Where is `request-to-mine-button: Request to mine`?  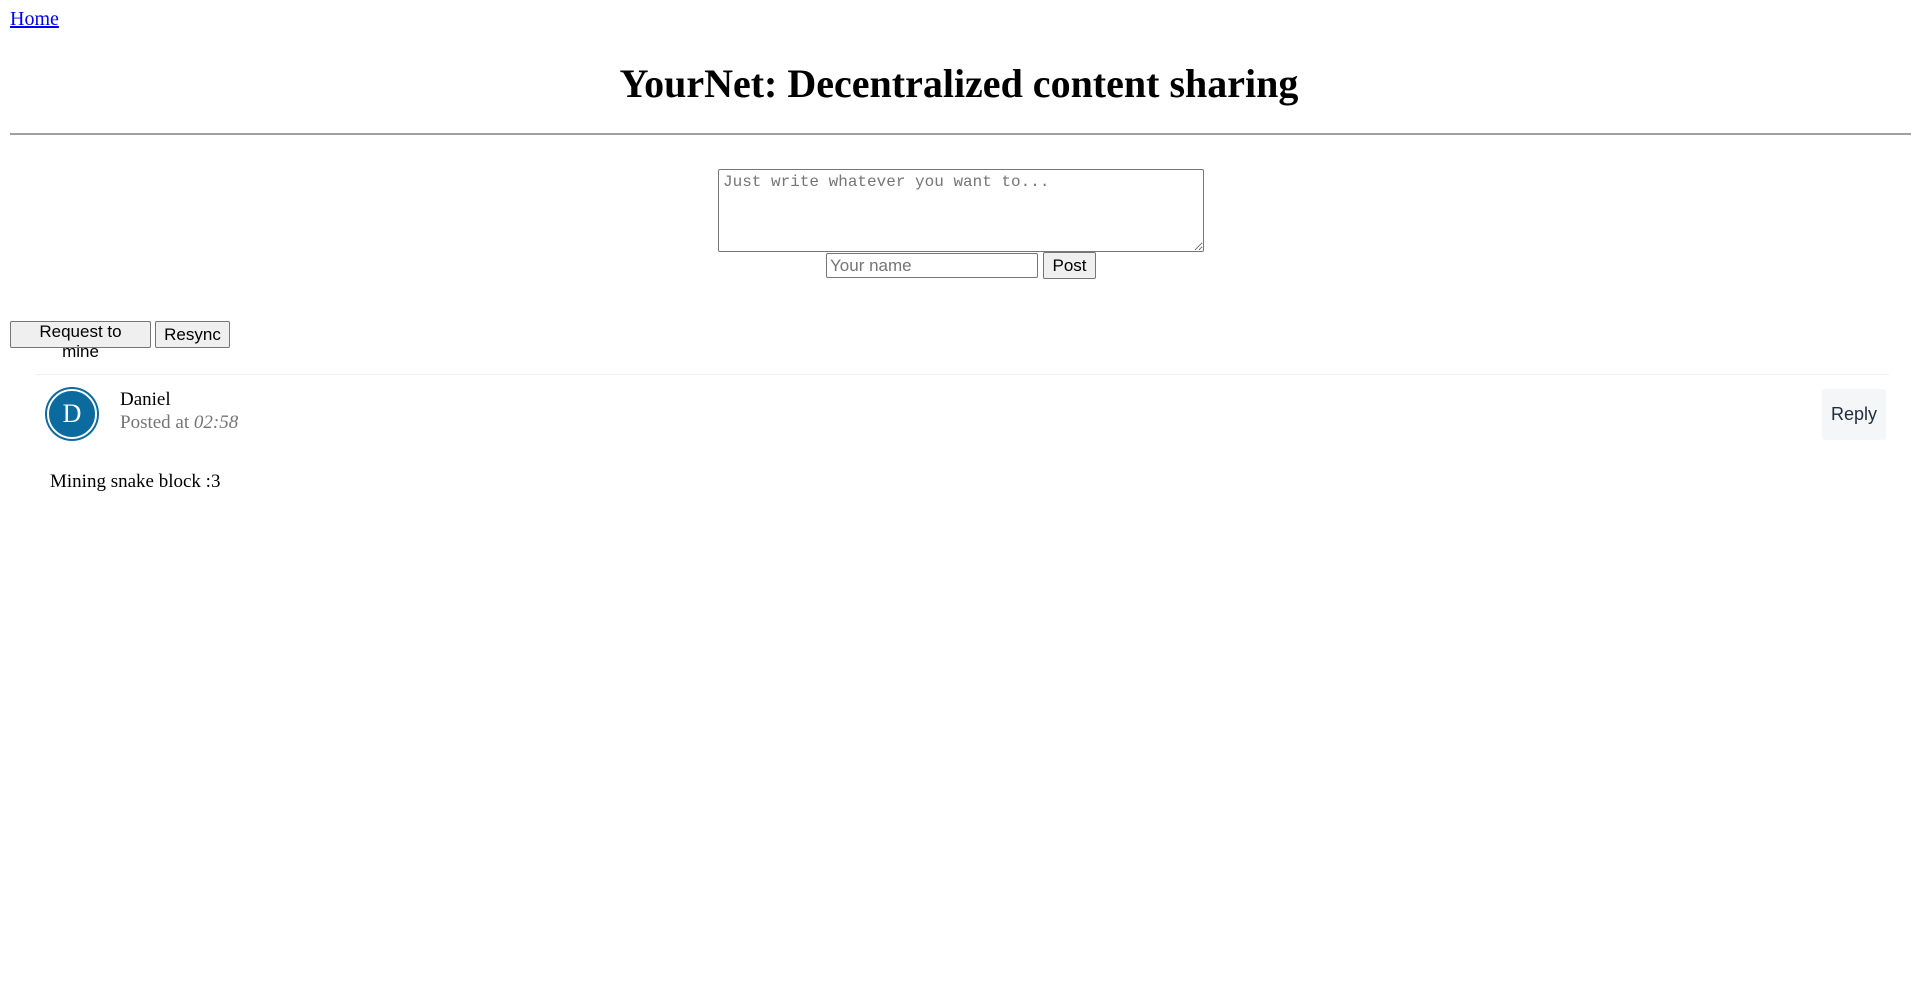 request-to-mine-button: Request to mine is located at coordinates (80, 341).